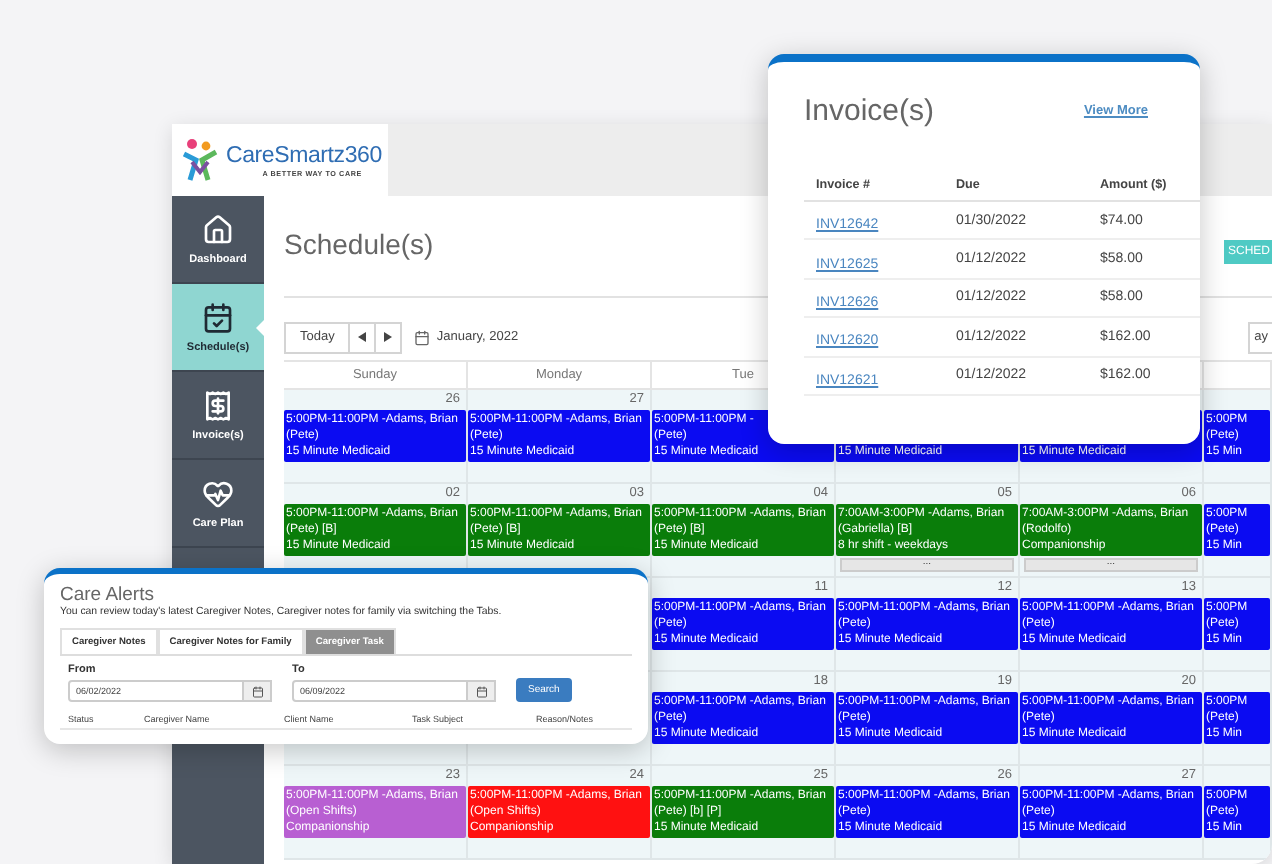  Describe the element at coordinates (218, 405) in the screenshot. I see `receipt-icon` at that location.